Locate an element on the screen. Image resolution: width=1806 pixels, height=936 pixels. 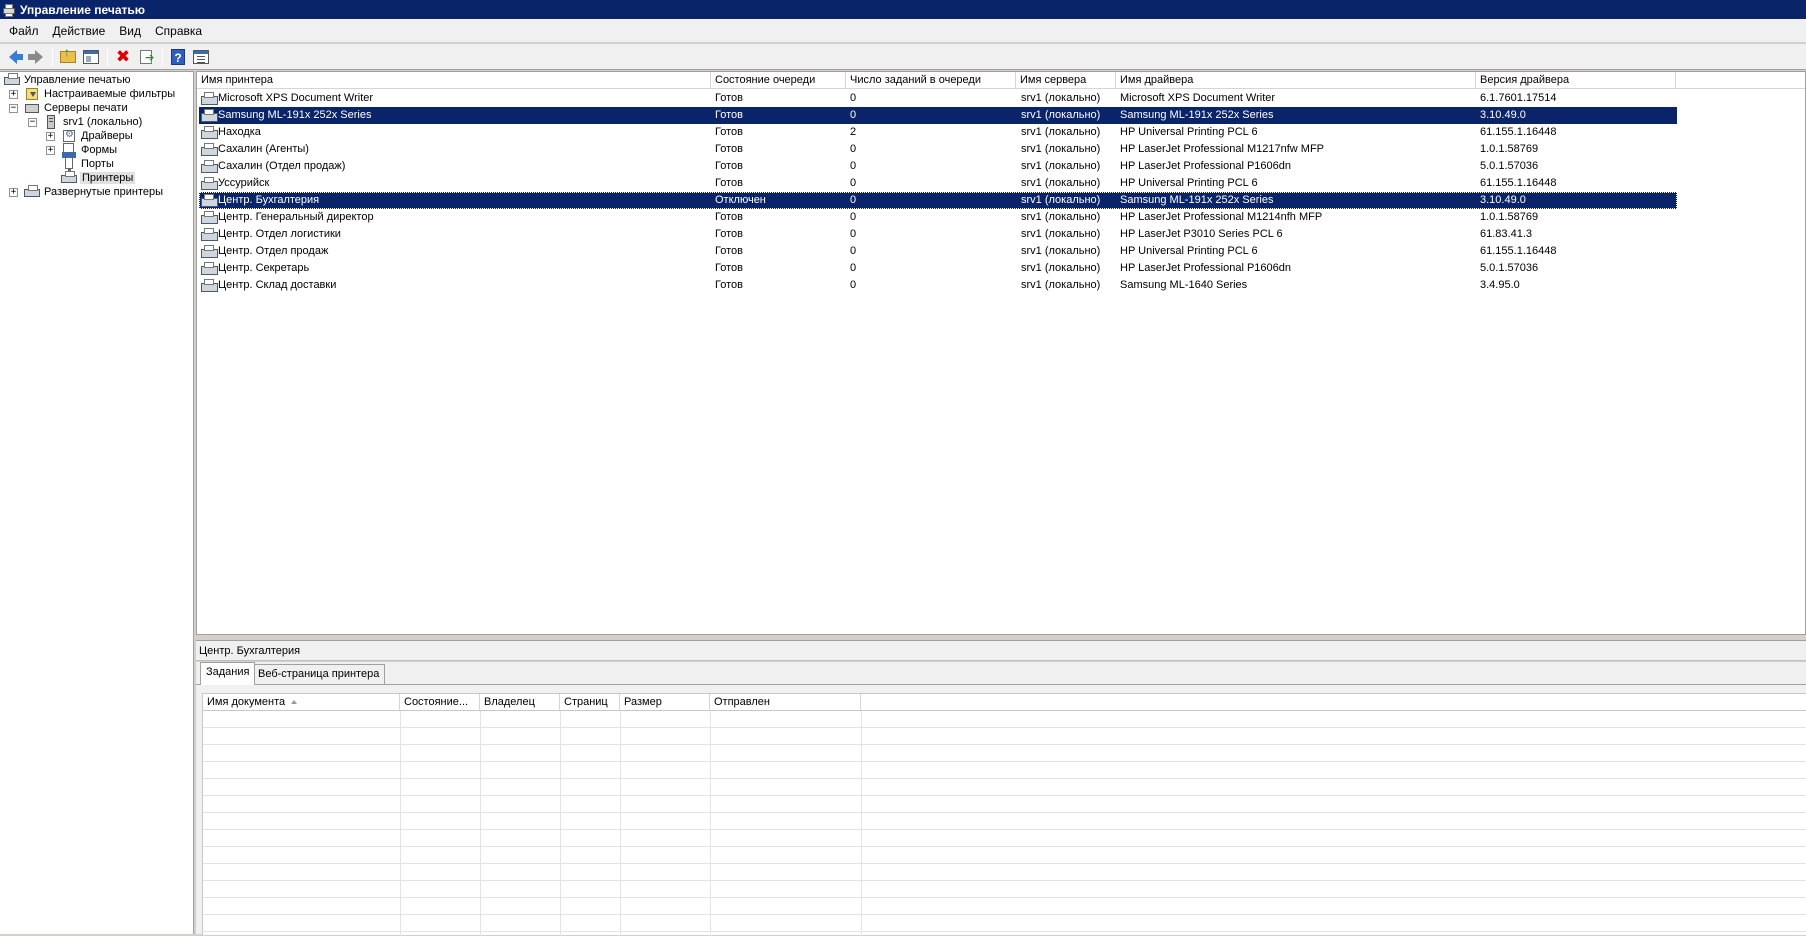
tree-node-label: srv1 (локально) is located at coordinates (103, 122).